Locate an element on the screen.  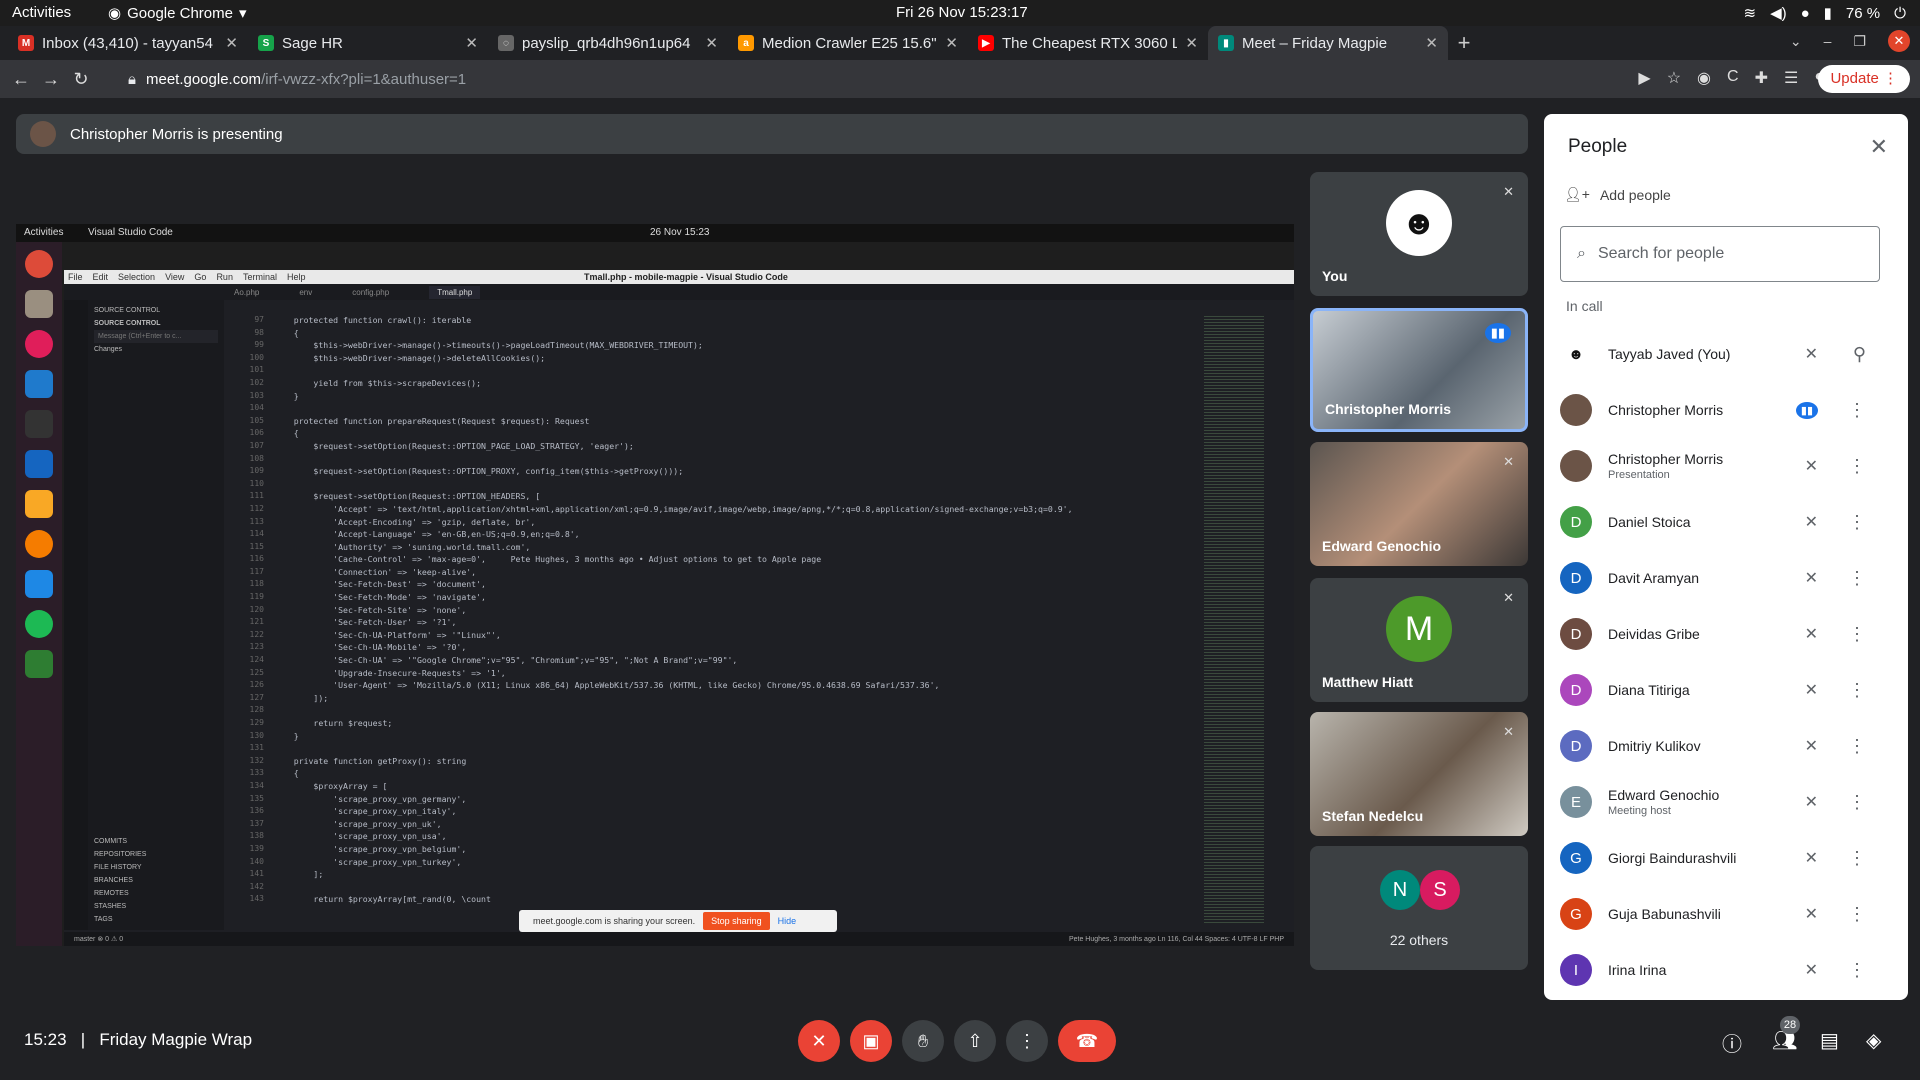
side-section: STASHES is located at coordinates (120, 906).